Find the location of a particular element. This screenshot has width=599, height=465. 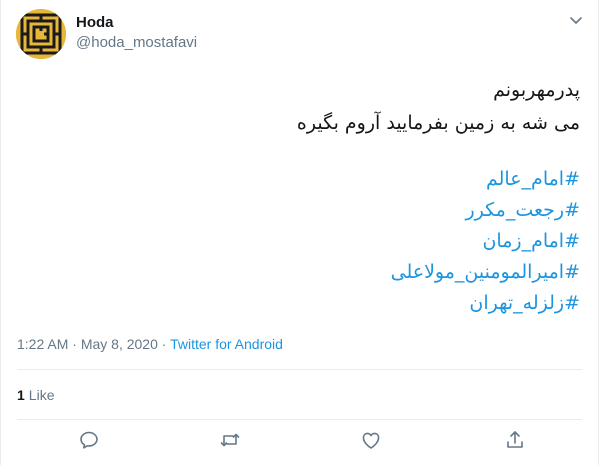

likes-label: Like is located at coordinates (41, 395).